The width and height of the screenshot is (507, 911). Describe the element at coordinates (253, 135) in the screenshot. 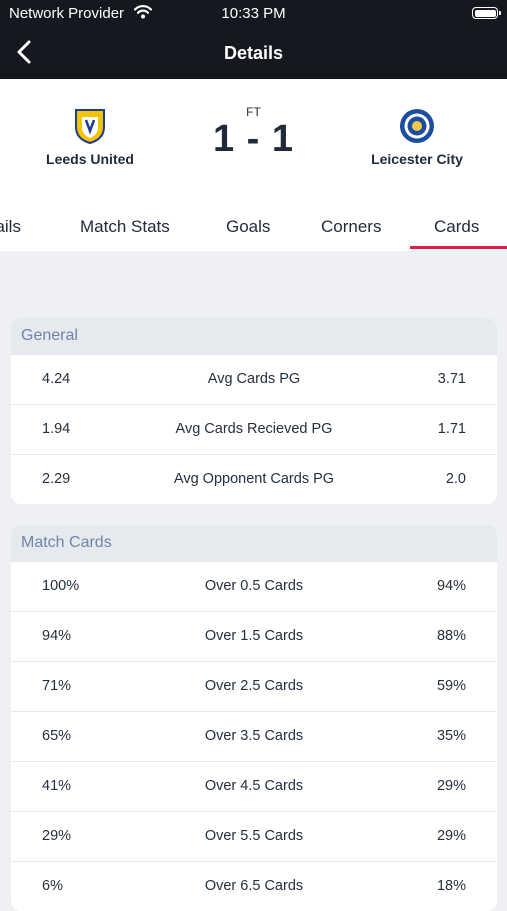

I see `match-header: Leeds United FT 1 - 1 Leicester City` at that location.